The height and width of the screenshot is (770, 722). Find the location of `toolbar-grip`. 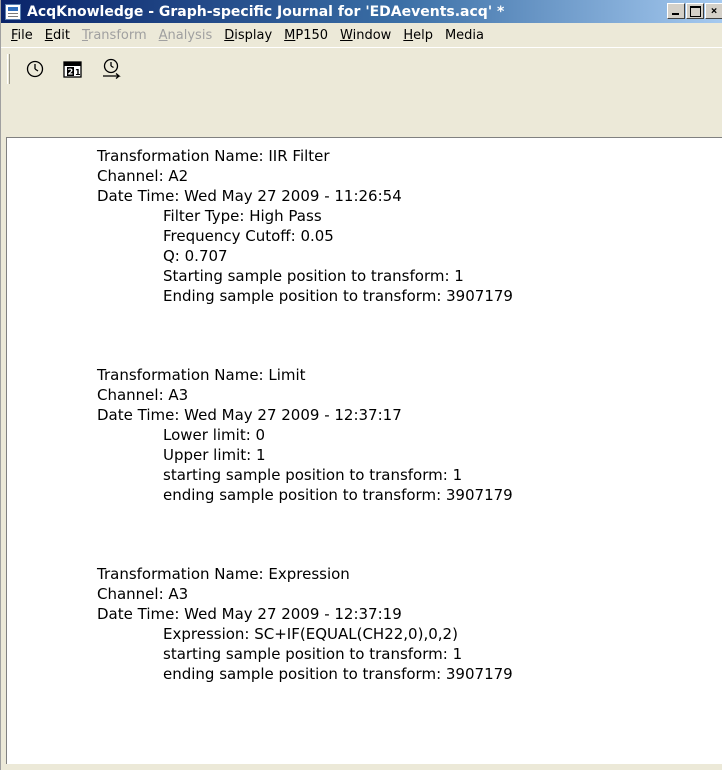

toolbar-grip is located at coordinates (8, 68).